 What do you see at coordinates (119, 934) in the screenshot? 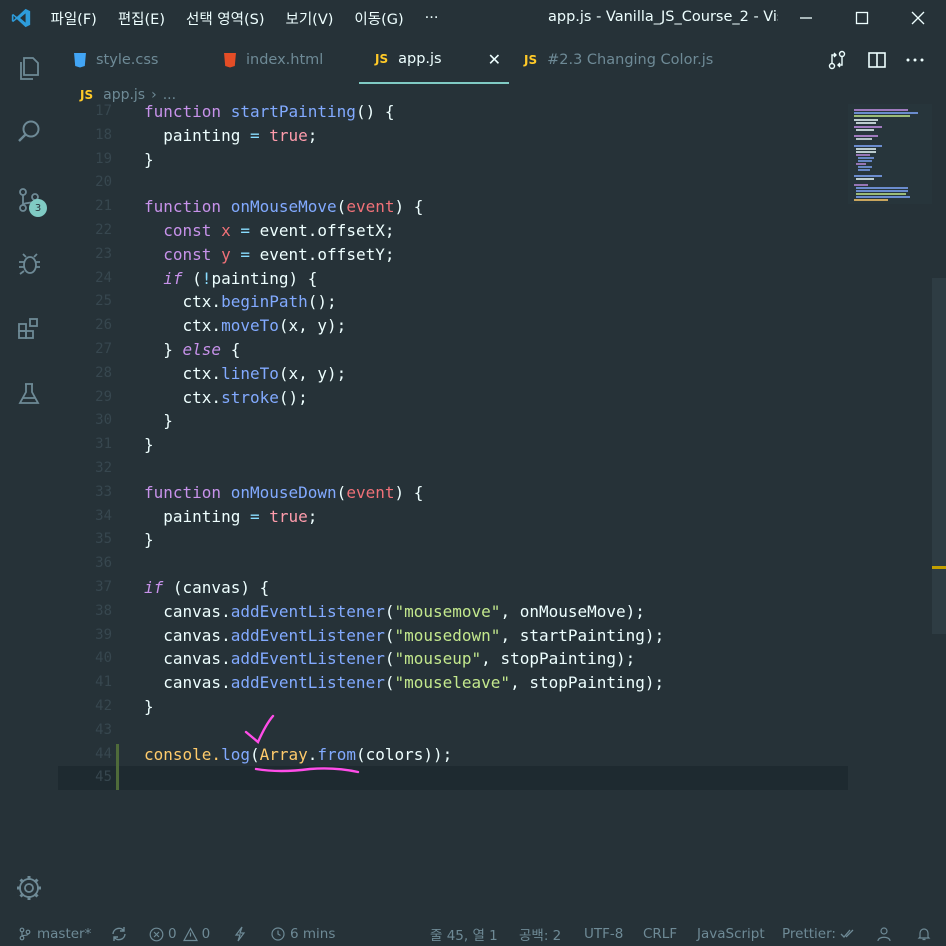
I see `sync-button` at bounding box center [119, 934].